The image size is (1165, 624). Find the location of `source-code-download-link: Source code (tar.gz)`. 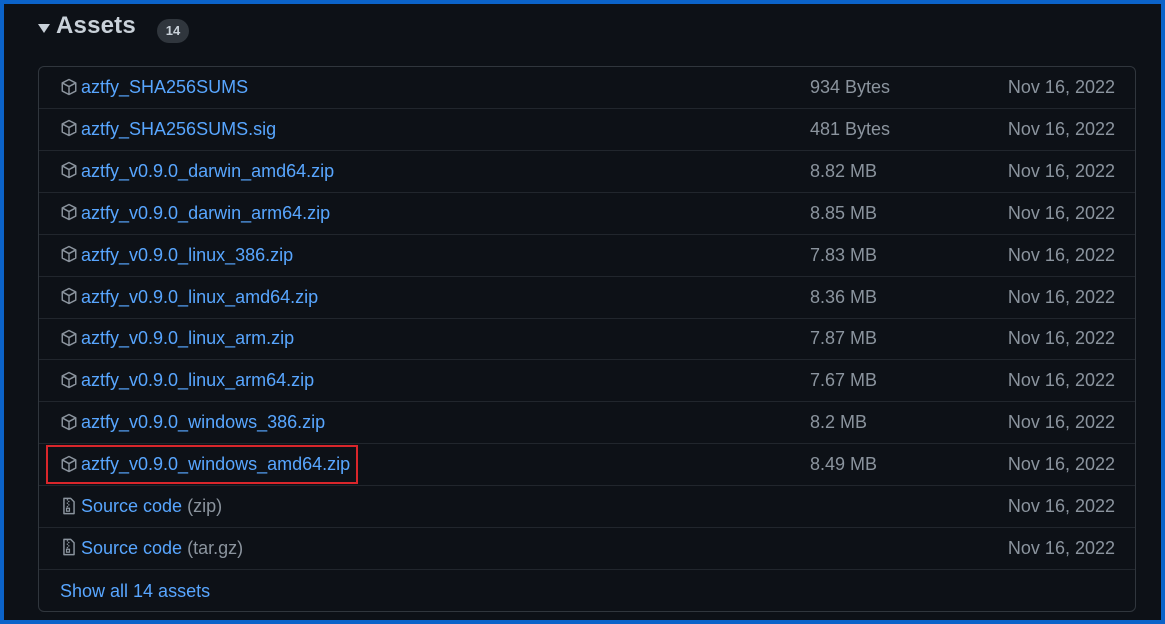

source-code-download-link: Source code (tar.gz) is located at coordinates (151, 548).